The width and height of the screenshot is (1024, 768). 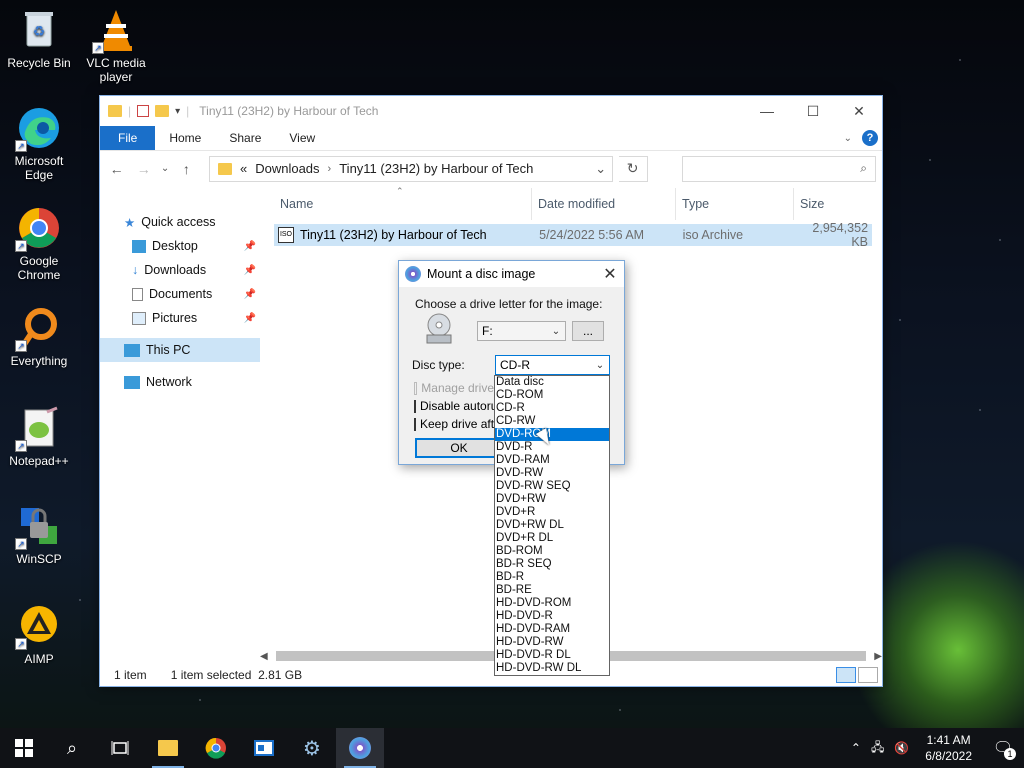 What do you see at coordinates (180, 318) in the screenshot?
I see `nav-pictures: Pictures 📌` at bounding box center [180, 318].